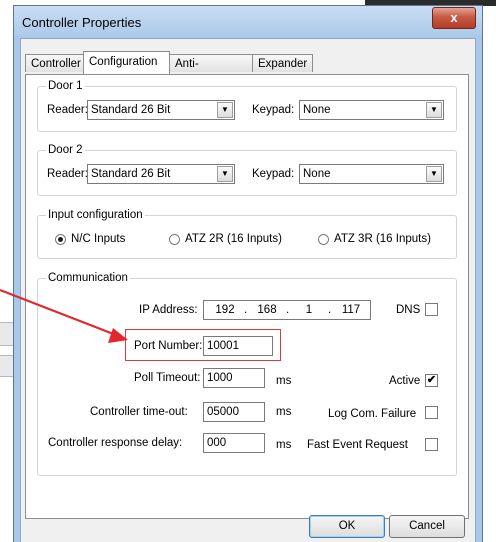  What do you see at coordinates (118, 335) in the screenshot?
I see `annotation-arrow-head` at bounding box center [118, 335].